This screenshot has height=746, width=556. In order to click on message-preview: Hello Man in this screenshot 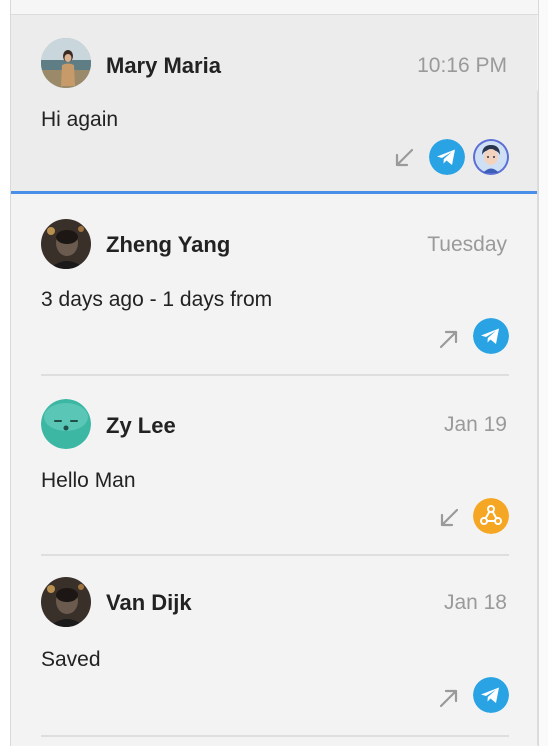, I will do `click(88, 480)`.